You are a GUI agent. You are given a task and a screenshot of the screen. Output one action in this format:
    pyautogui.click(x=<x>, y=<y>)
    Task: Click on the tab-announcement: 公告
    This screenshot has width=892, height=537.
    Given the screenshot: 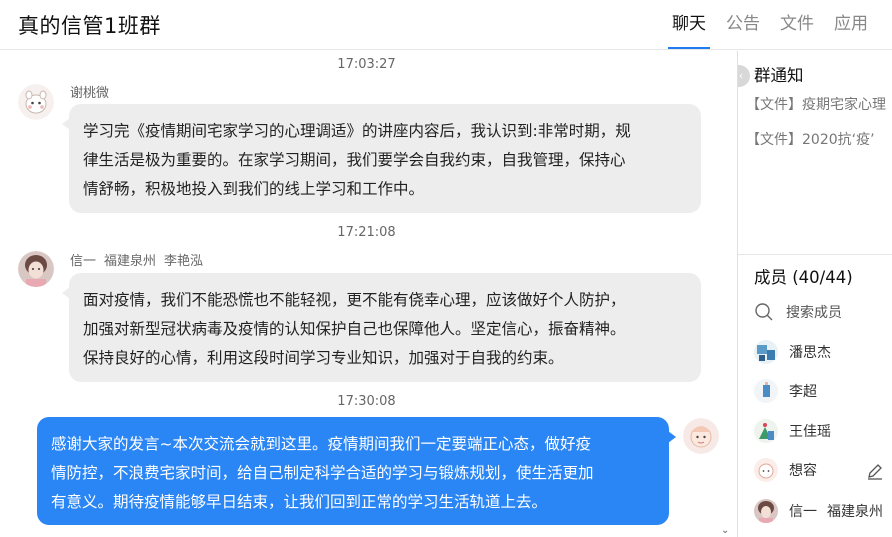 What is the action you would take?
    pyautogui.click(x=743, y=25)
    